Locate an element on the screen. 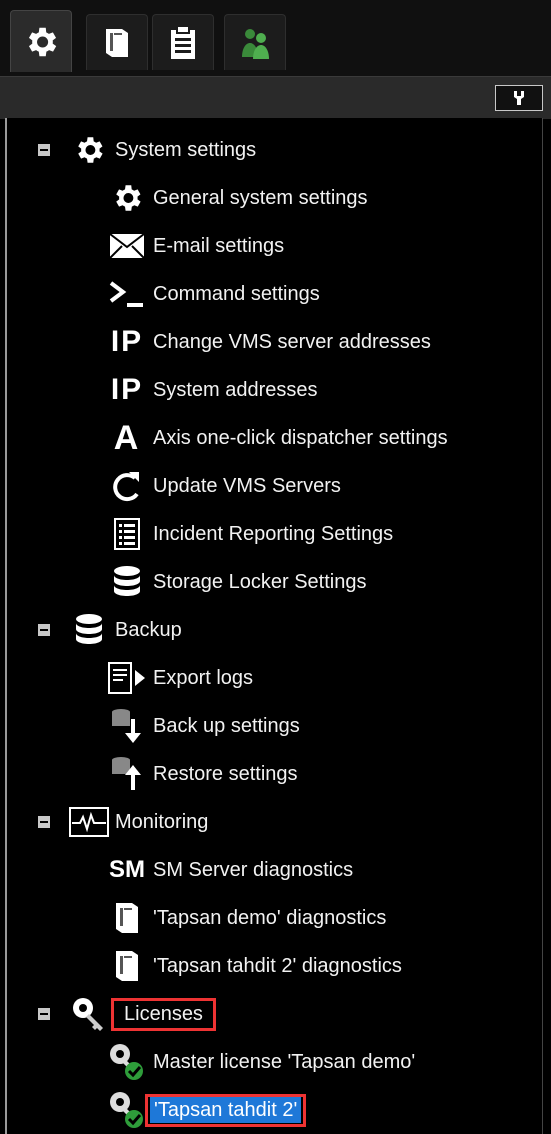 Image resolution: width=551 pixels, height=1134 pixels. tree-node-backup: Backup is located at coordinates (126, 630).